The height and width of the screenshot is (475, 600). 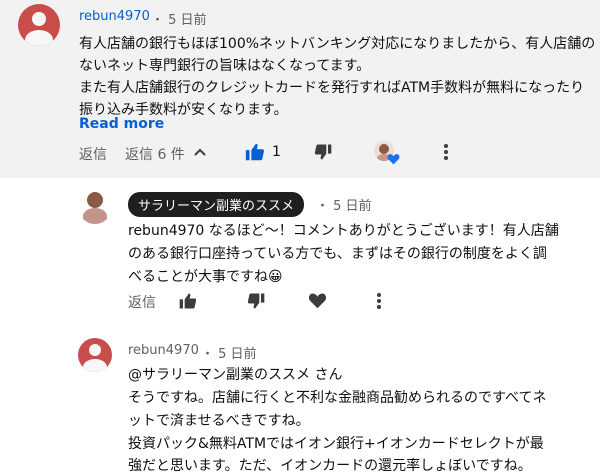 What do you see at coordinates (114, 16) in the screenshot?
I see `comment-author: rebun4970` at bounding box center [114, 16].